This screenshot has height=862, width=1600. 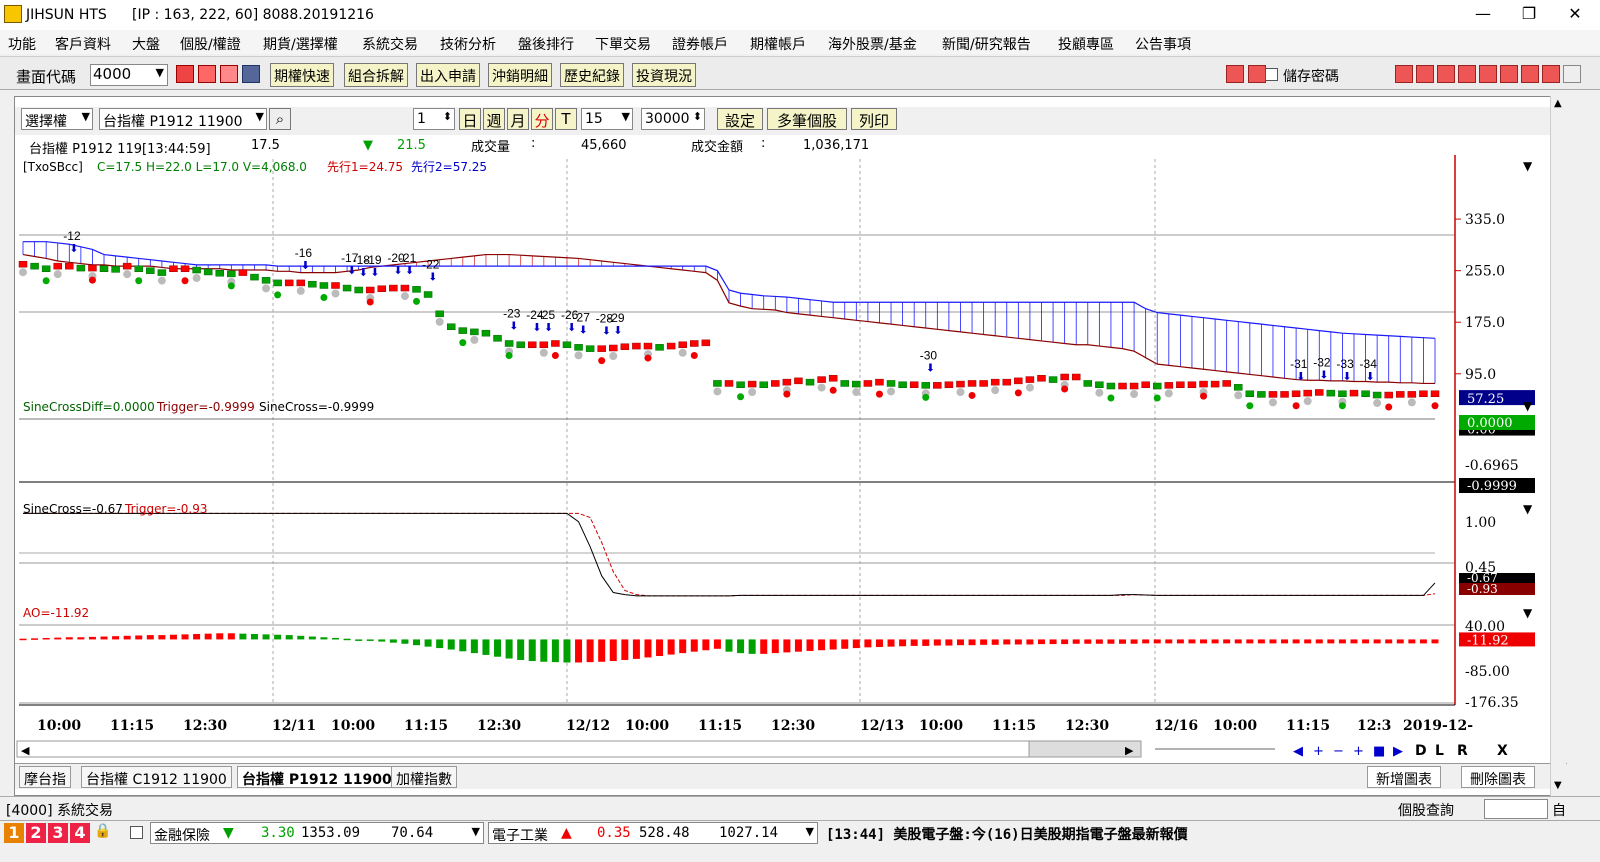 I want to click on tab-index: 加權指數, so click(x=424, y=777).